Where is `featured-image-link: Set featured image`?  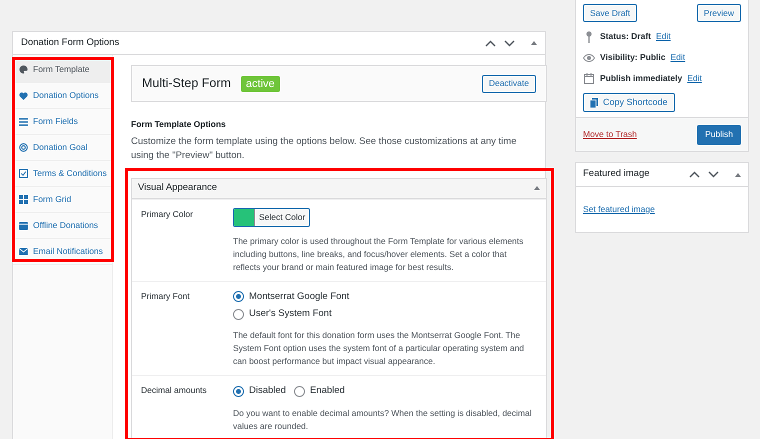
featured-image-link: Set featured image is located at coordinates (619, 209).